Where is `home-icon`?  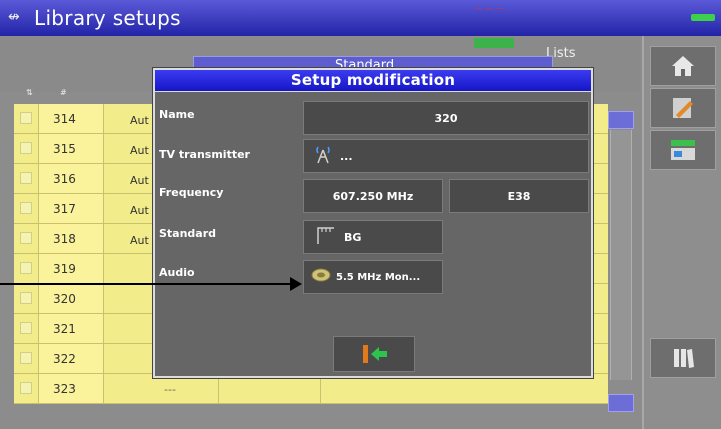
home-icon is located at coordinates (683, 66).